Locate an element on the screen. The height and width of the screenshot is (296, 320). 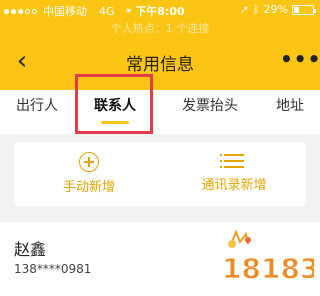
sparkle-icon is located at coordinates (232, 244).